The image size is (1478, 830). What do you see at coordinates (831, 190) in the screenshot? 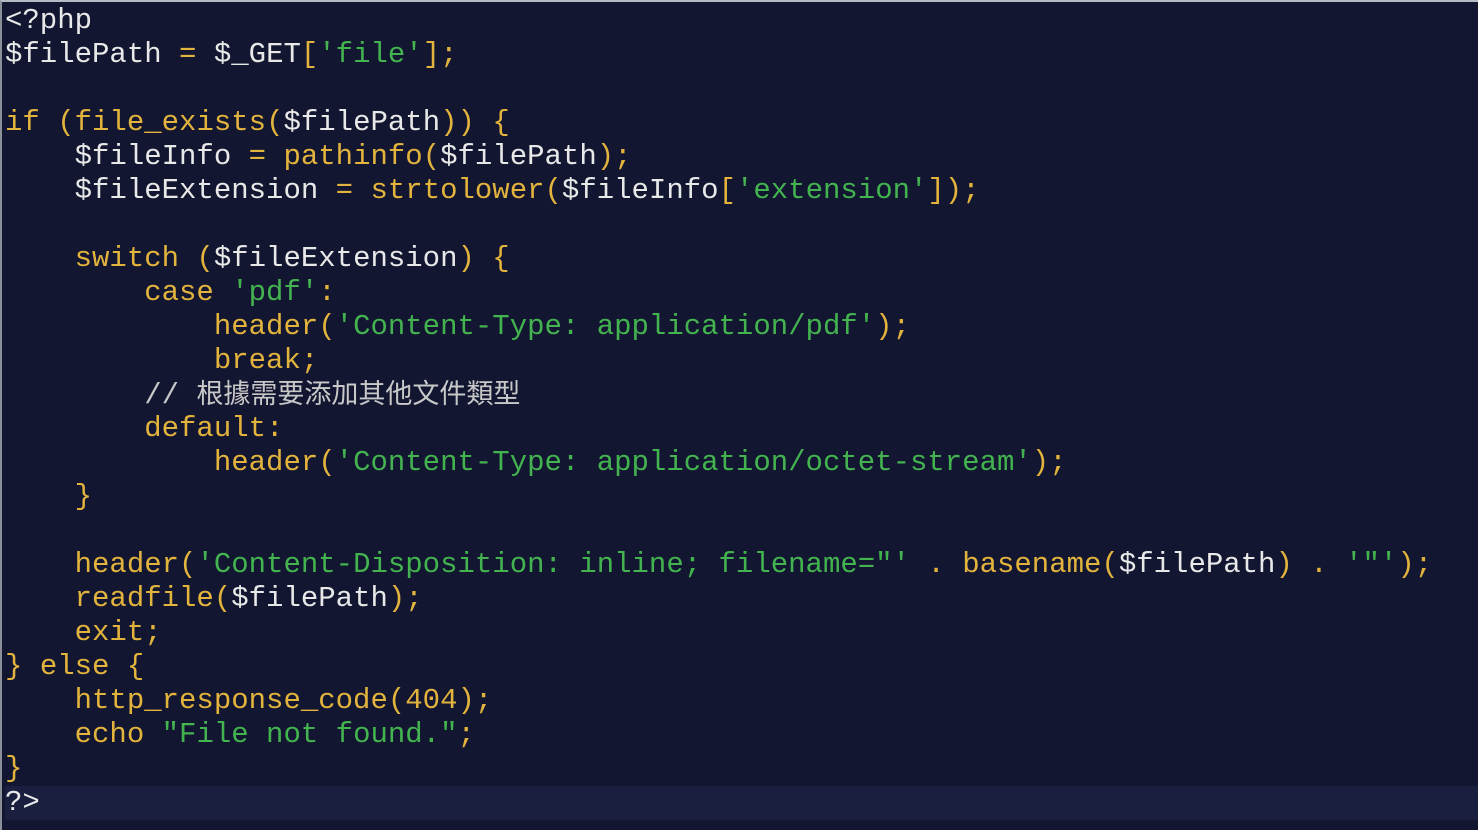
I see `code-token: 'extension'` at bounding box center [831, 190].